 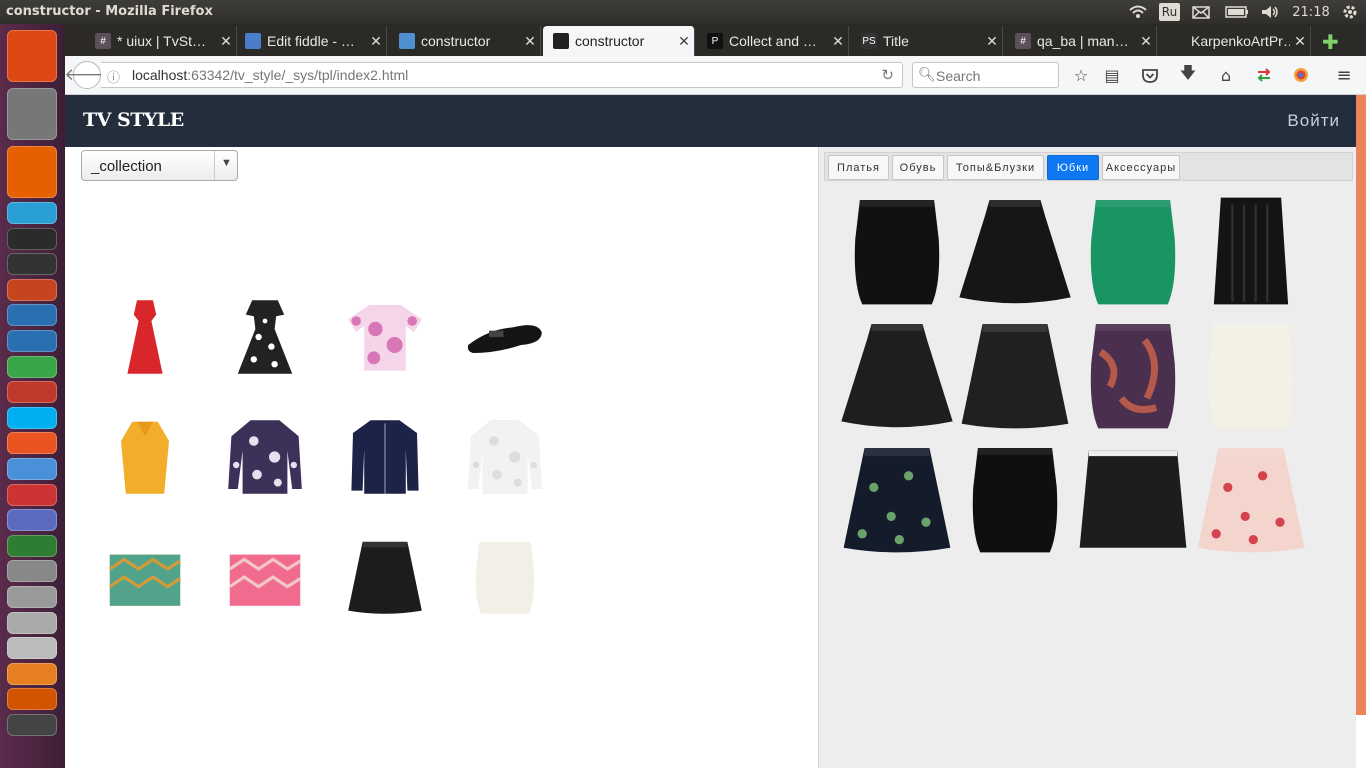 What do you see at coordinates (985, 75) in the screenshot?
I see `search-box: 🔍︎ Search` at bounding box center [985, 75].